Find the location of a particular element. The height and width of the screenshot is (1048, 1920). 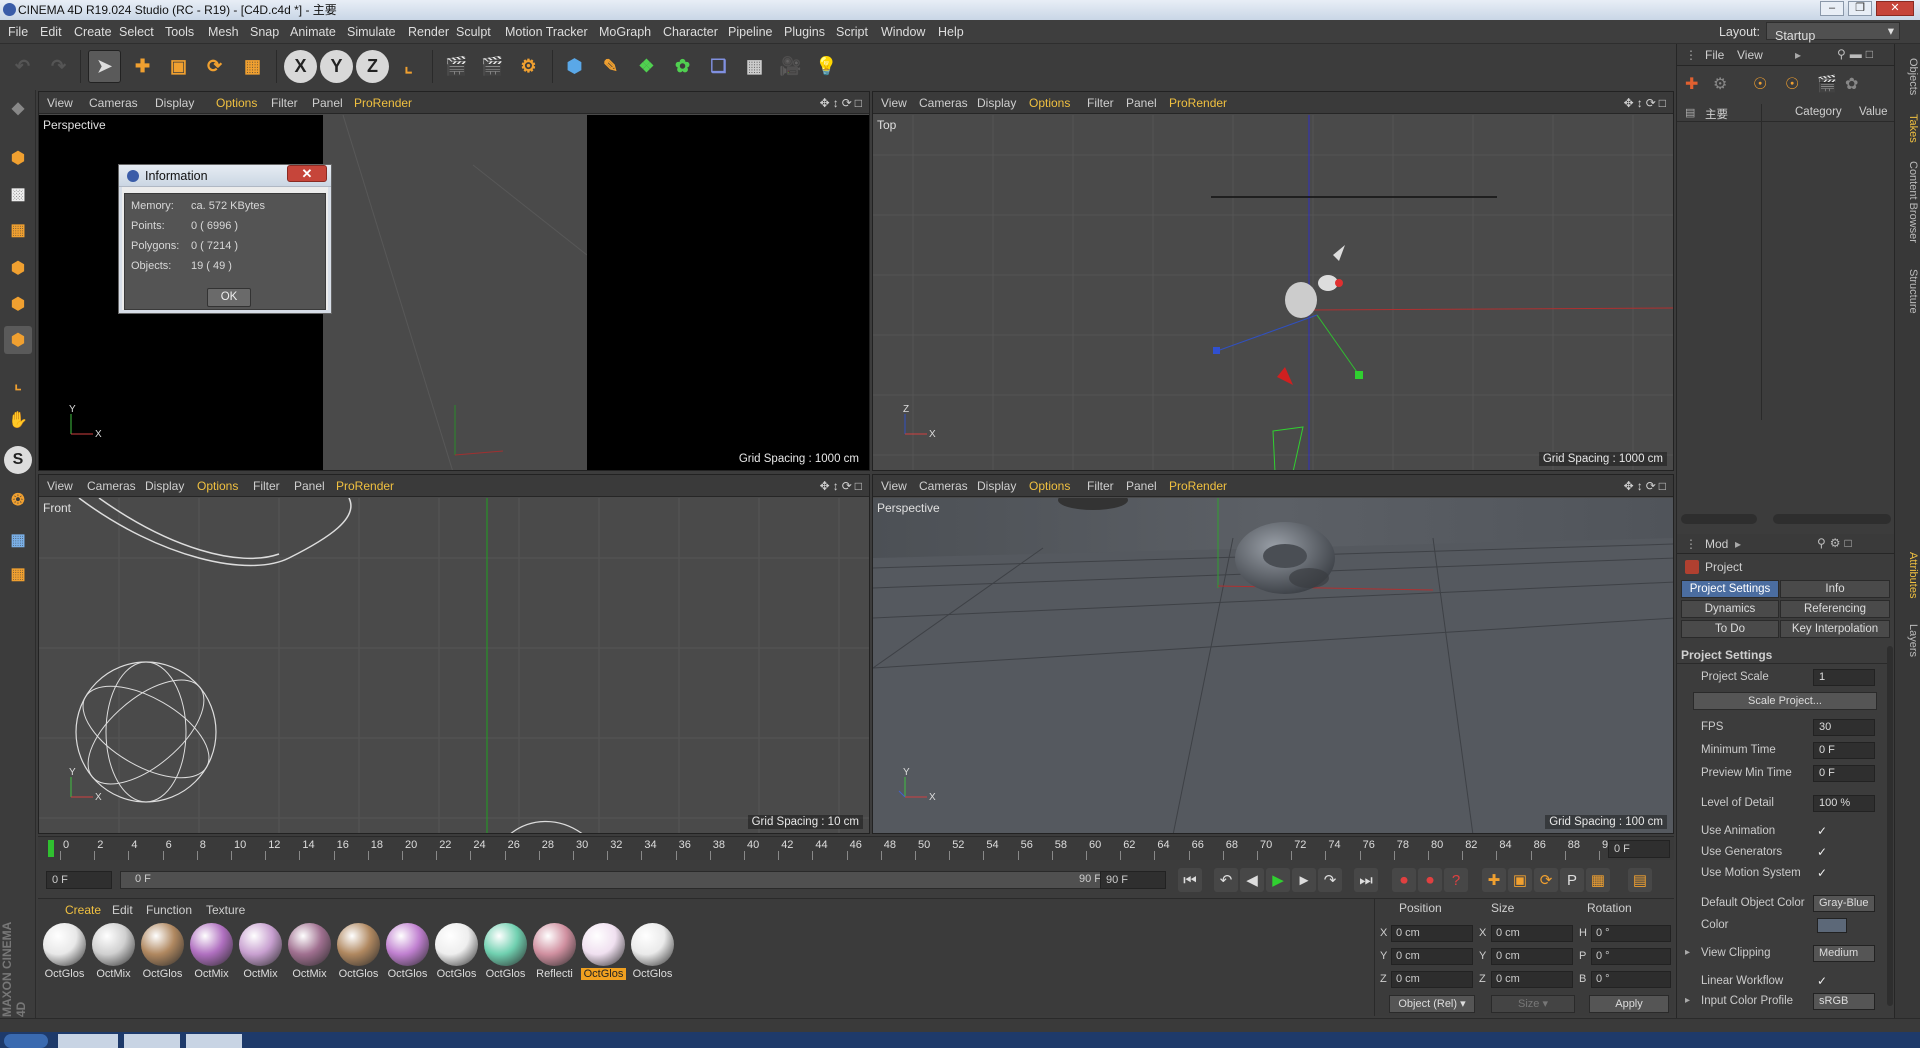

mat-menu-texture: Texture is located at coordinates (225, 910).